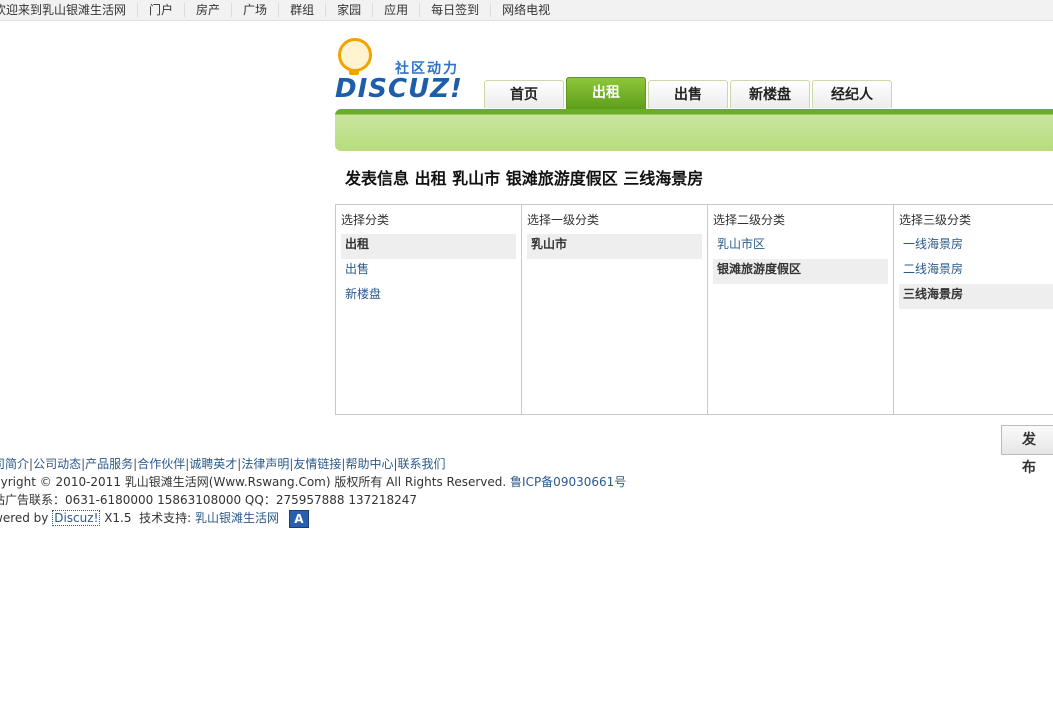 The height and width of the screenshot is (715, 1053). Describe the element at coordinates (606, 93) in the screenshot. I see `tab-rent: 出租` at that location.